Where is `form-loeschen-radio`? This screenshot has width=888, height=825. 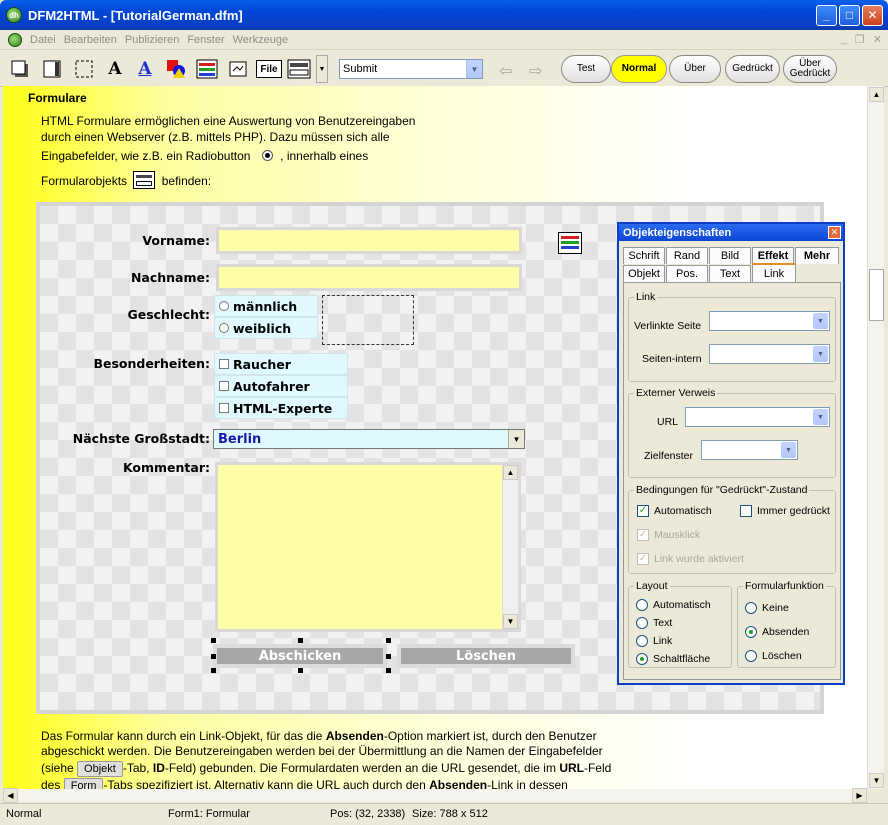
form-loeschen-radio is located at coordinates (751, 656).